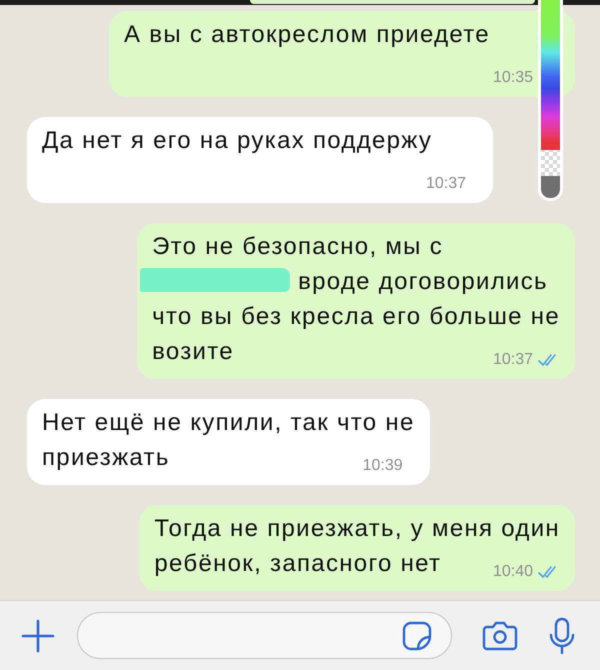  I want to click on message-text: Нет ещё не купили, так что не, so click(228, 422).